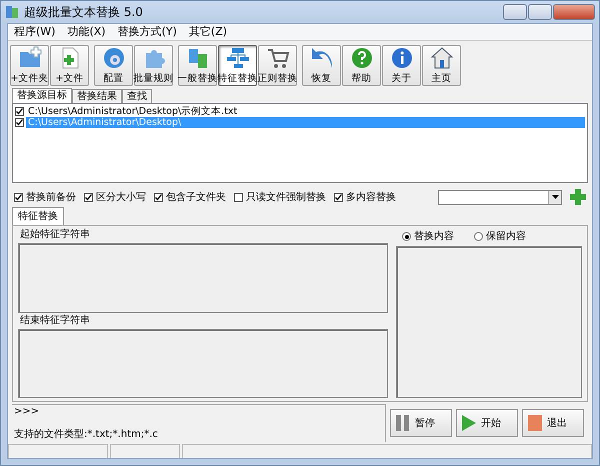  I want to click on maximize-button, so click(540, 12).